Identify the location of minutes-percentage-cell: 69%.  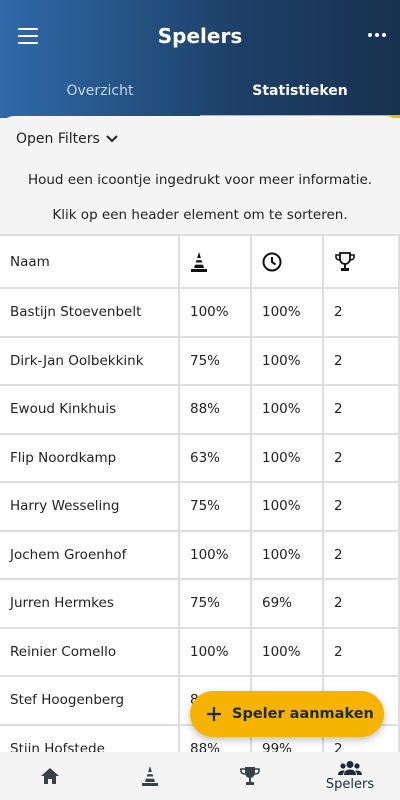
(288, 603).